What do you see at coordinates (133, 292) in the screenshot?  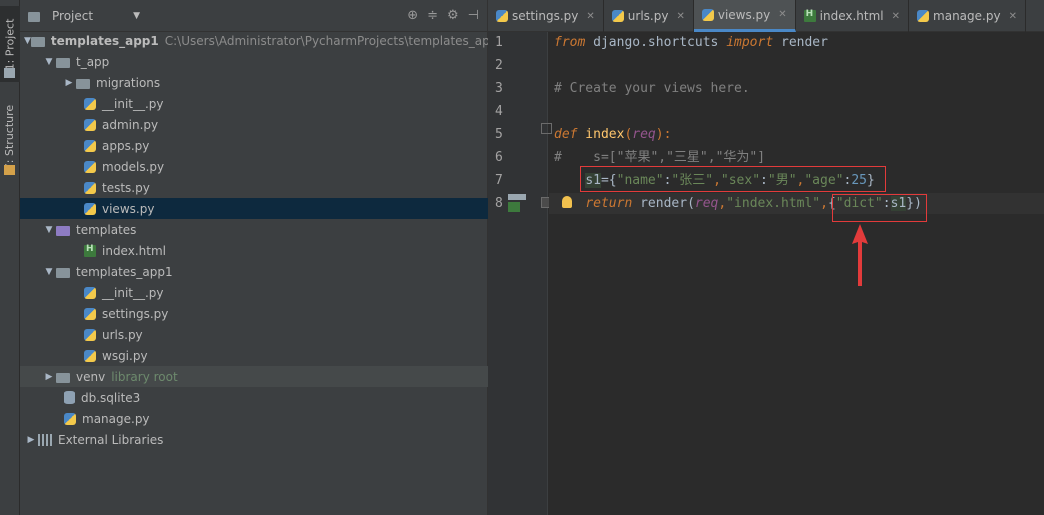 I see `tree-item-label: __init__.py` at bounding box center [133, 292].